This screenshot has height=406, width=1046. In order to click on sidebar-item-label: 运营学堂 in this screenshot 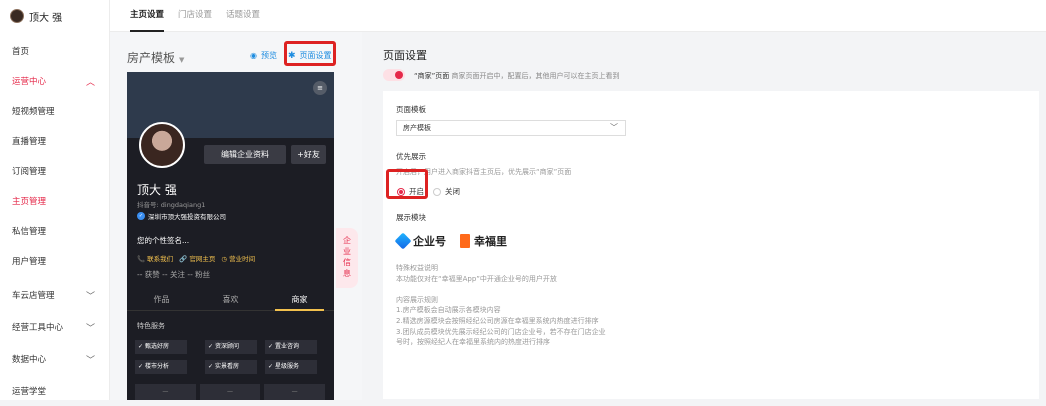, I will do `click(29, 392)`.